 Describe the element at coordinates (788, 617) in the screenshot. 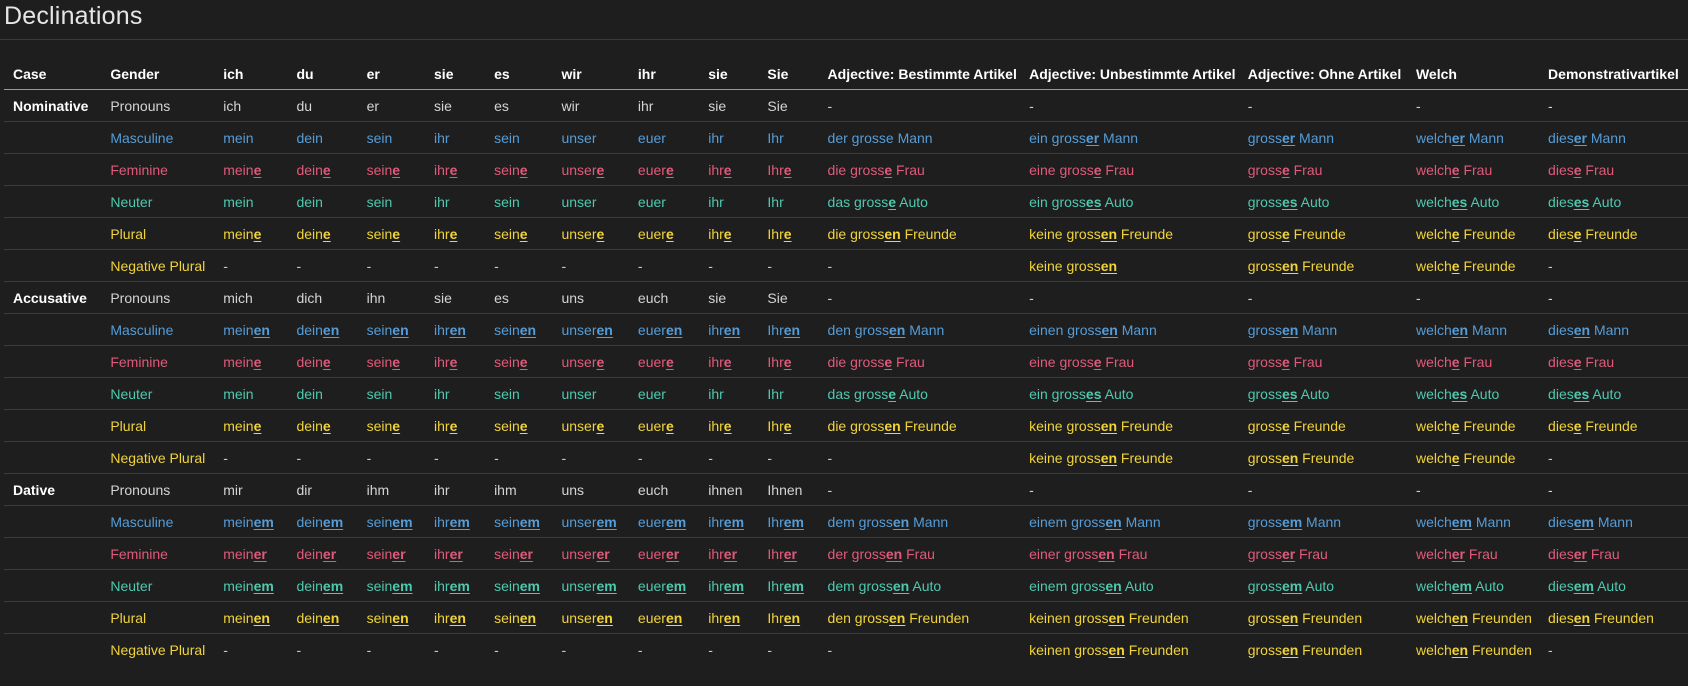

I see `declension-cell: Ihren` at that location.